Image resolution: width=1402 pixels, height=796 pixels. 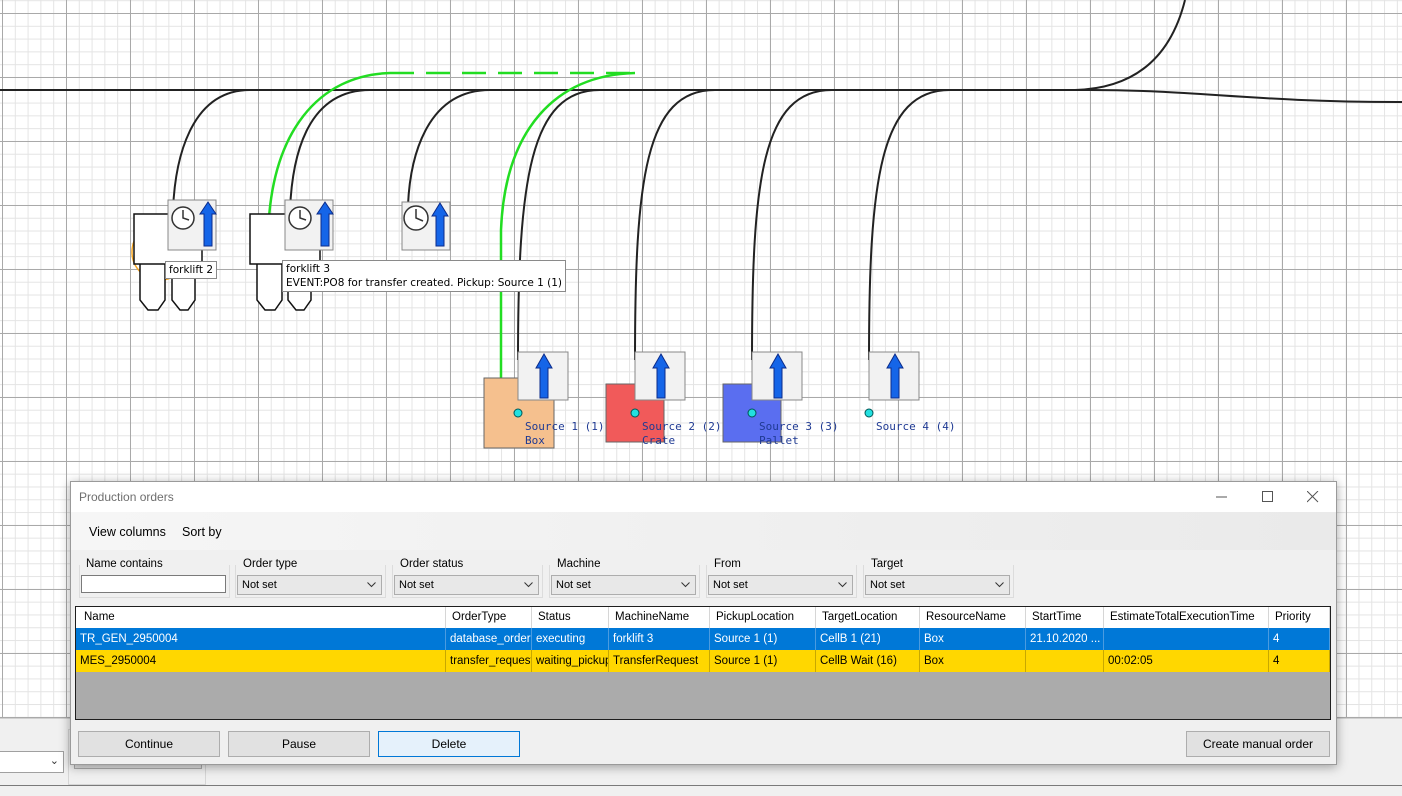 What do you see at coordinates (489, 618) in the screenshot?
I see `column-header: OrderType` at bounding box center [489, 618].